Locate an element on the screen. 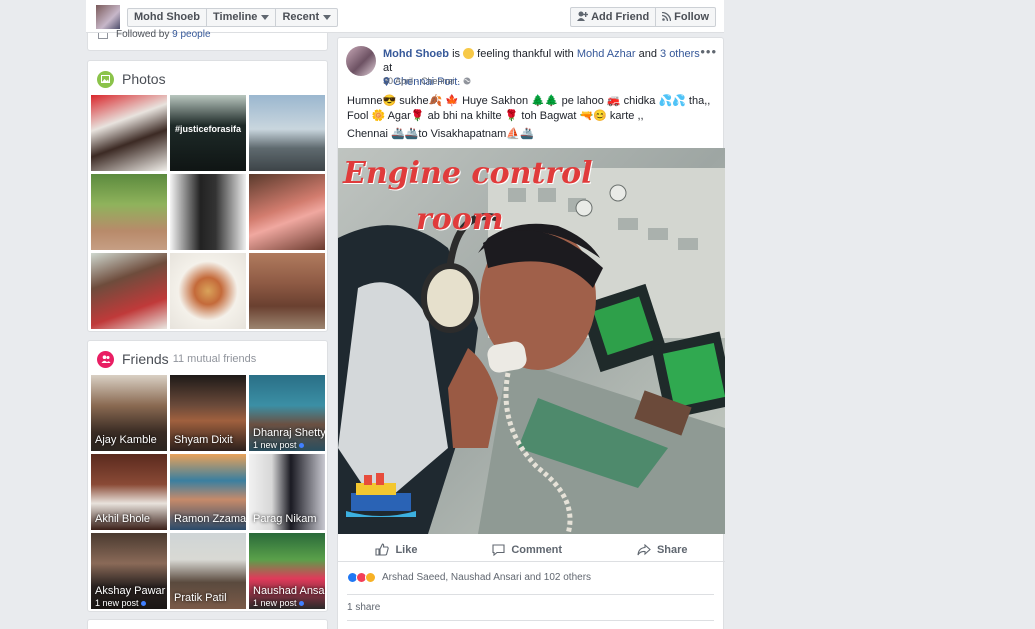  follow-button: Follow is located at coordinates (686, 17).